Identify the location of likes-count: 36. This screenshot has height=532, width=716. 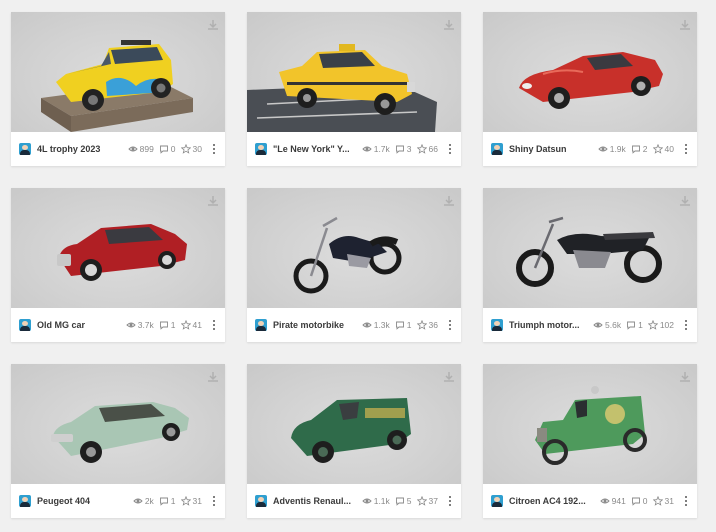
(427, 325).